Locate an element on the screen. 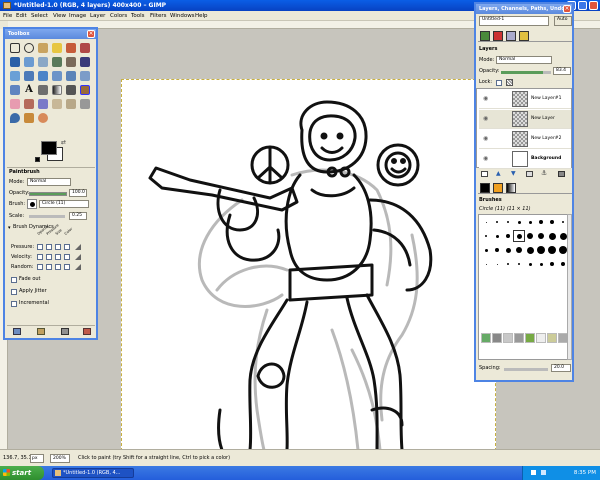 The width and height of the screenshot is (600, 480). layer-opacity-slider is located at coordinates (526, 72).